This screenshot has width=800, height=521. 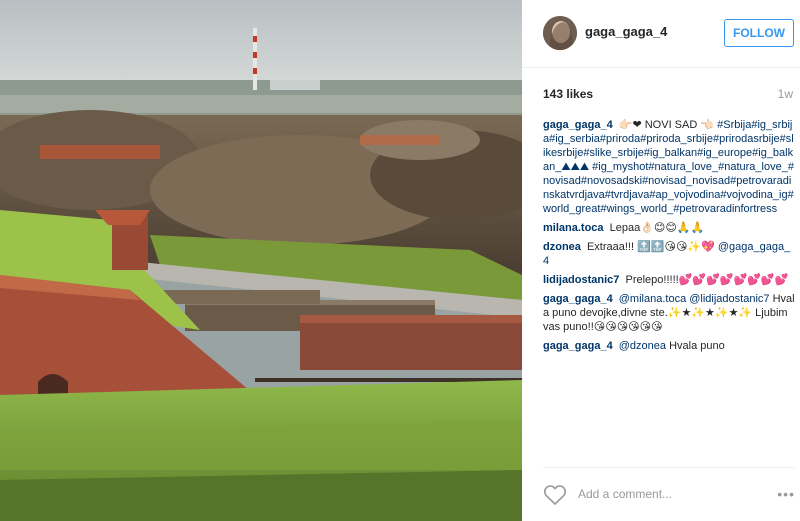 What do you see at coordinates (573, 228) in the screenshot?
I see `comment-username: milana.toca` at bounding box center [573, 228].